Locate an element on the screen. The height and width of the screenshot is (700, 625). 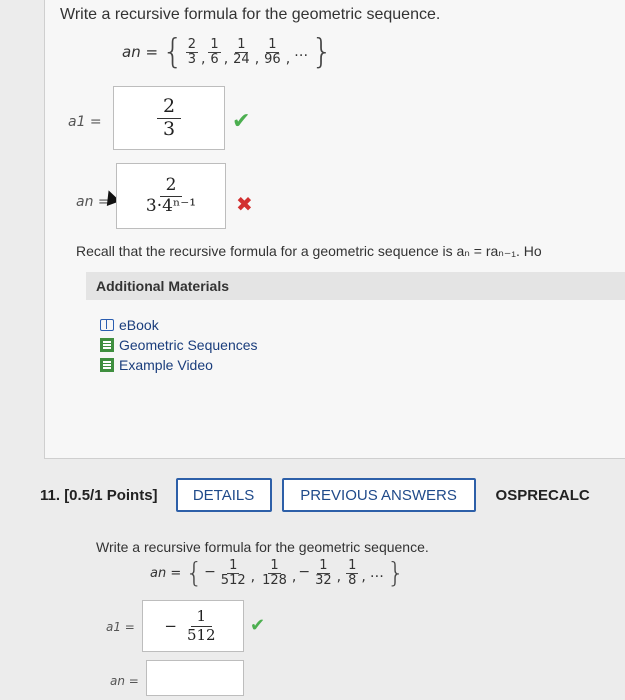
q11-number: 11. [0.5/1 Points] is located at coordinates (99, 495).